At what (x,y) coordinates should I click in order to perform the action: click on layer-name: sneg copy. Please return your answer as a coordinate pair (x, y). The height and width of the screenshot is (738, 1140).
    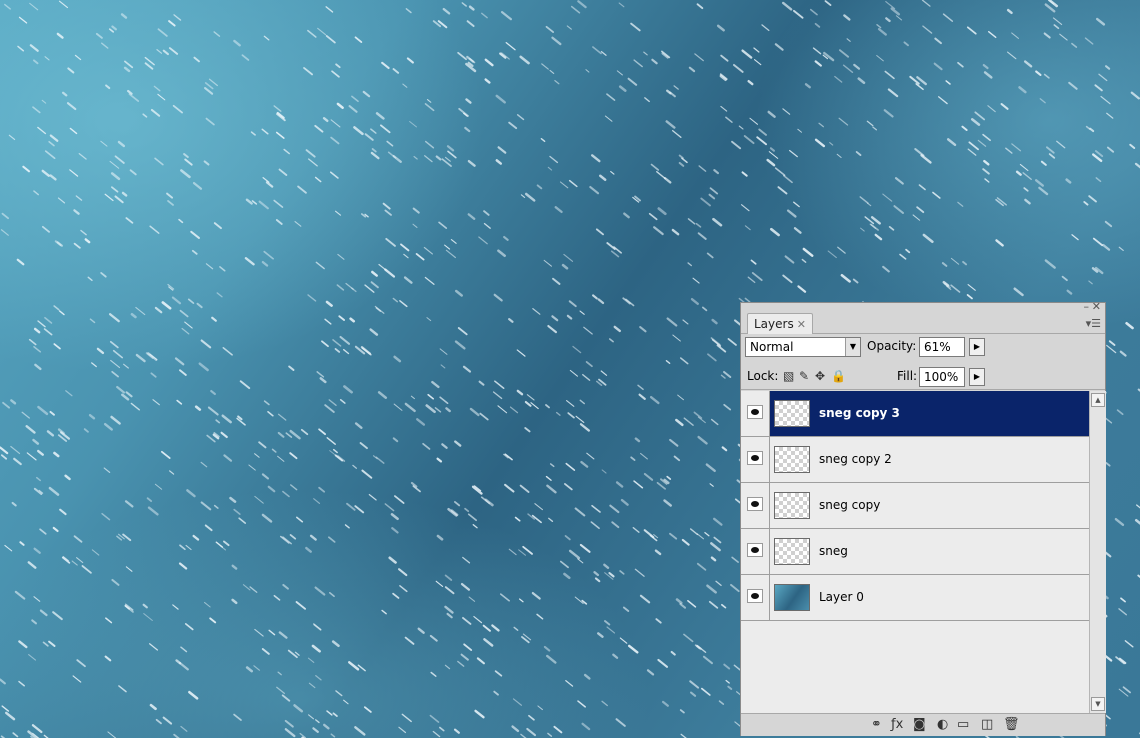
    Looking at the image, I should click on (849, 505).